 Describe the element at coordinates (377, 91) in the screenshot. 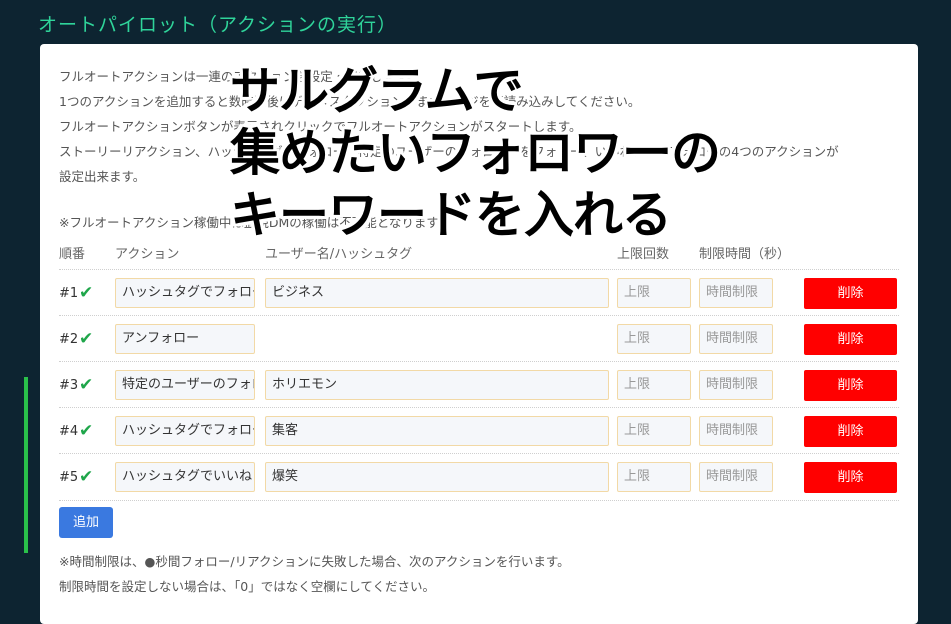

I see `overlay-line: サルグラムで` at that location.